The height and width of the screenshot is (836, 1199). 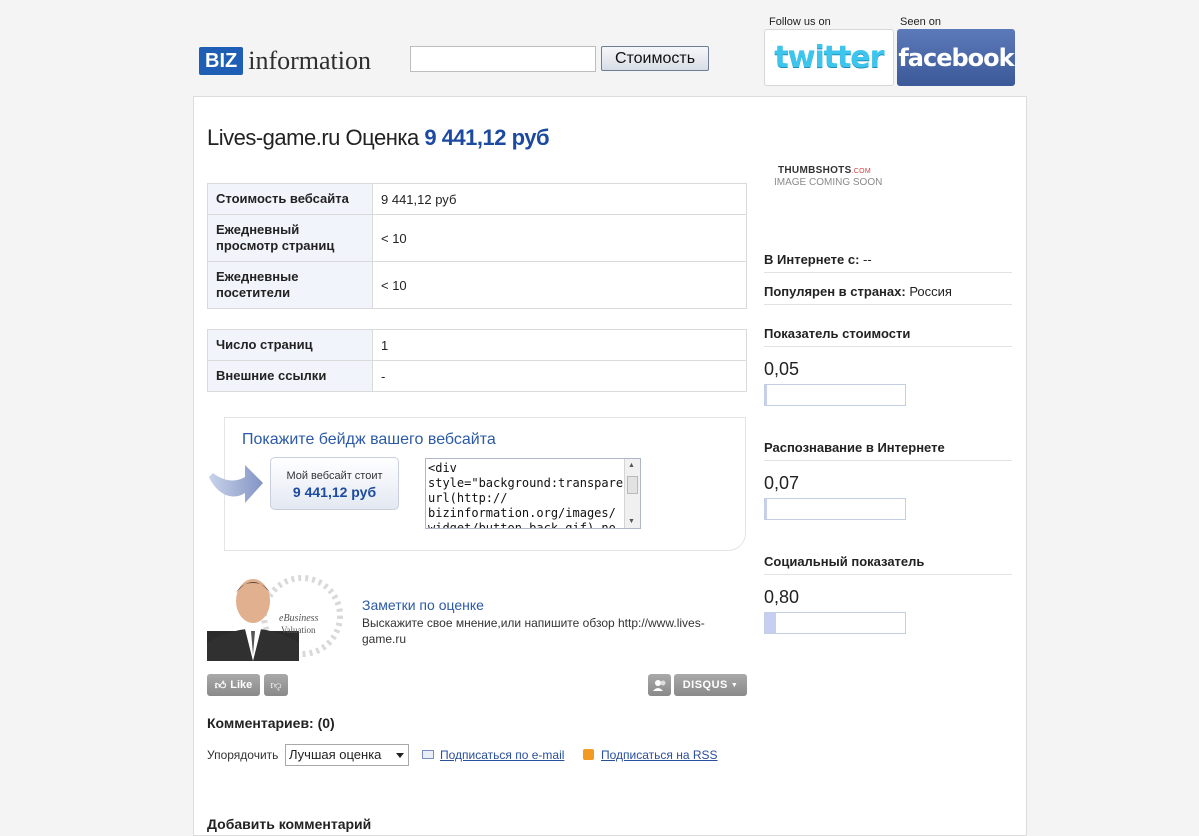 I want to click on caret-down-icon: ▼, so click(x=734, y=685).